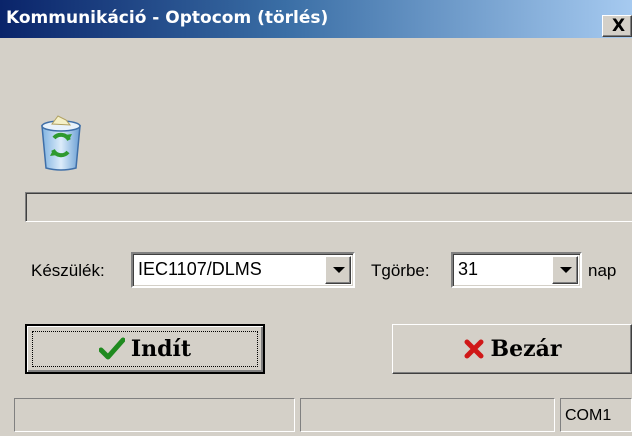 The width and height of the screenshot is (632, 436). I want to click on close-button: Bezár, so click(512, 349).